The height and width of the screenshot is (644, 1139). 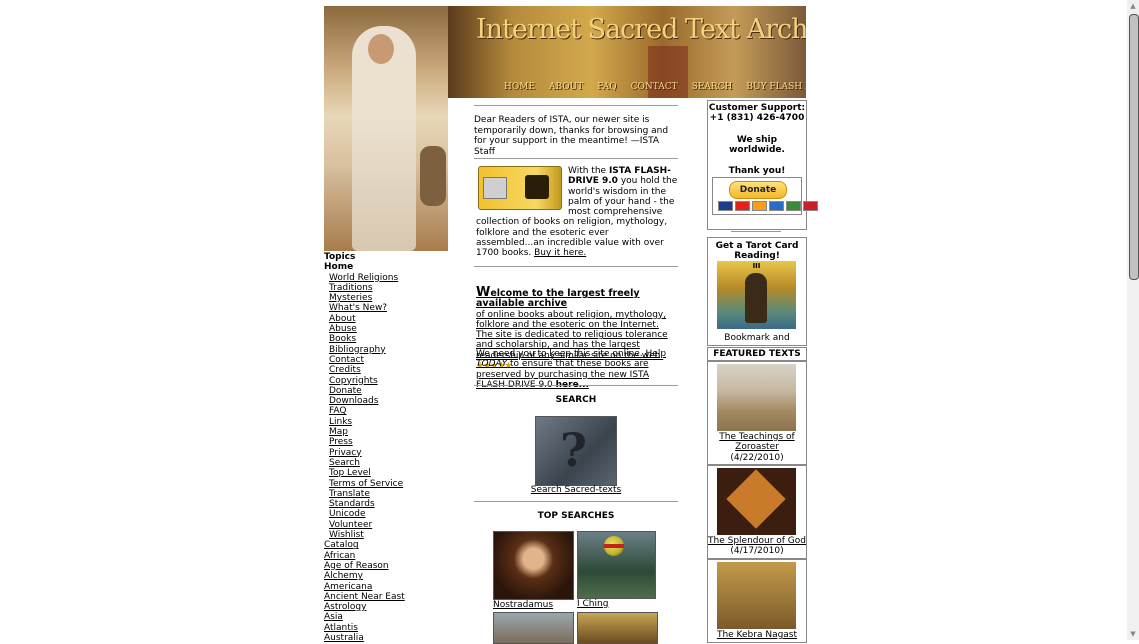 What do you see at coordinates (384, 329) in the screenshot?
I see `topic-link: Abuse` at bounding box center [384, 329].